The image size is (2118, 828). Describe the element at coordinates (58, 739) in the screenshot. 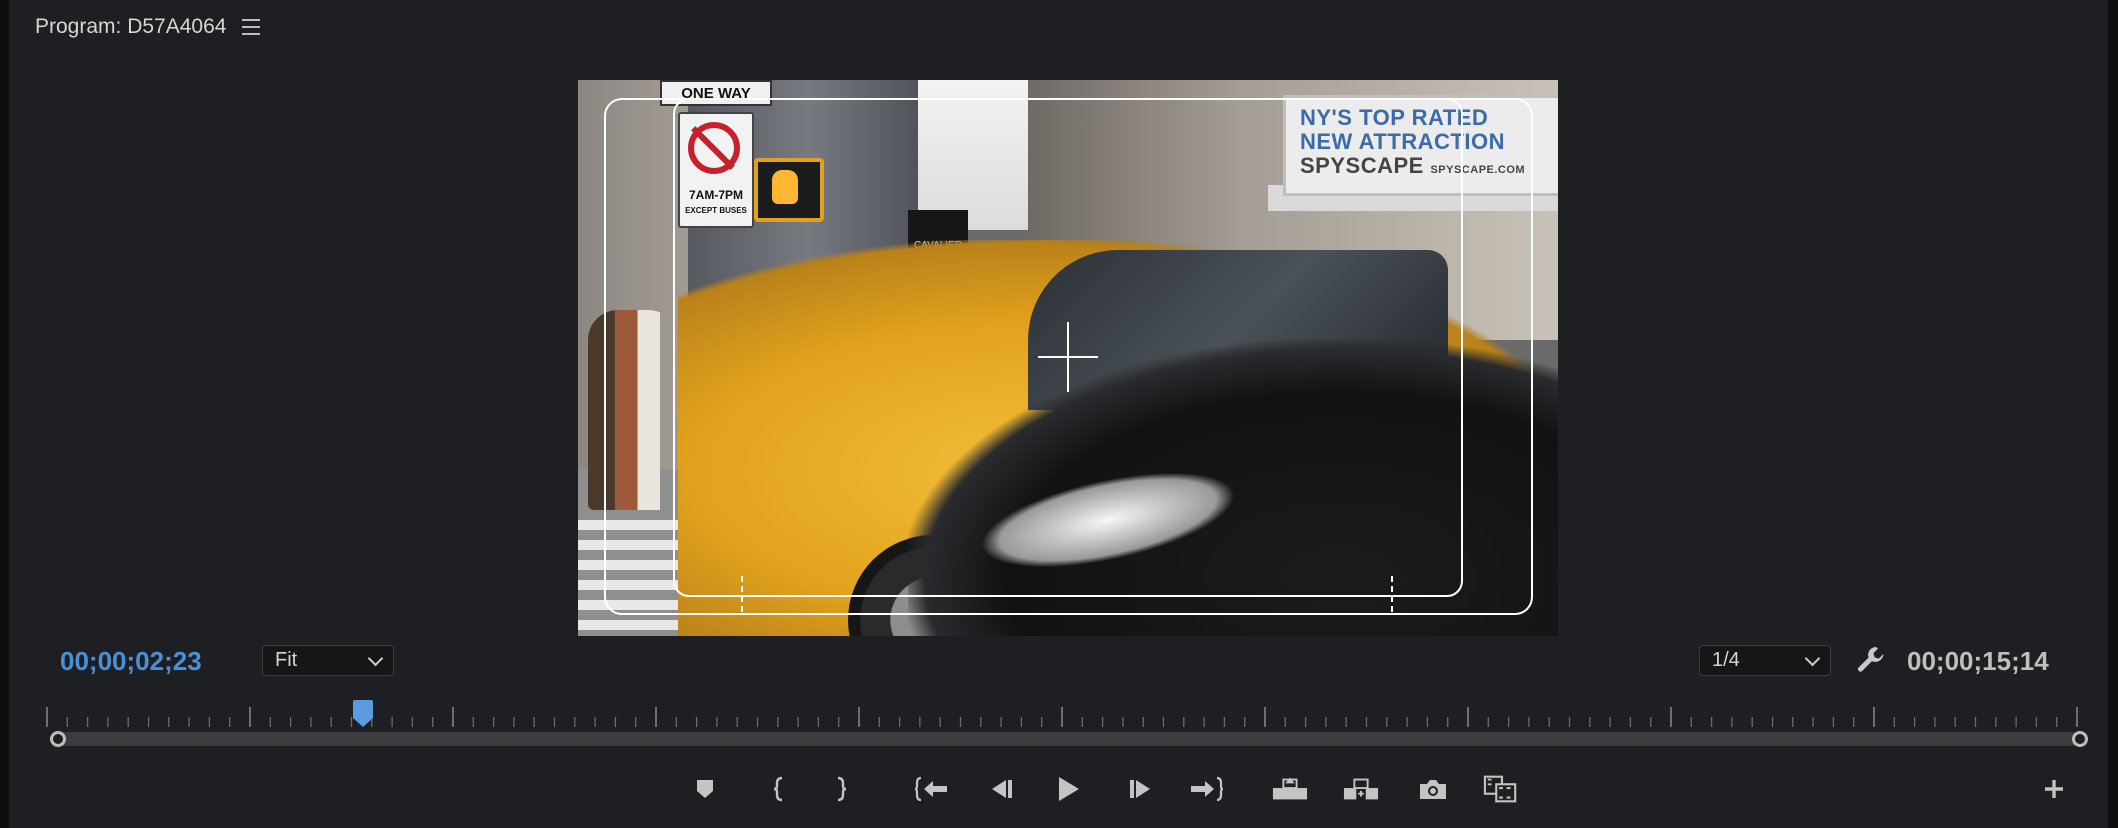

I see `zoom-scroll-left-handle` at that location.